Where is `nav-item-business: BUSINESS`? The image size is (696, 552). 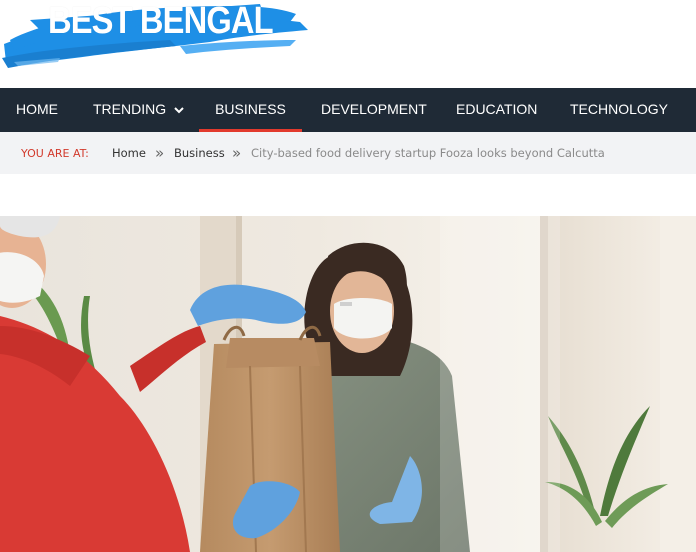
nav-item-business: BUSINESS is located at coordinates (250, 110).